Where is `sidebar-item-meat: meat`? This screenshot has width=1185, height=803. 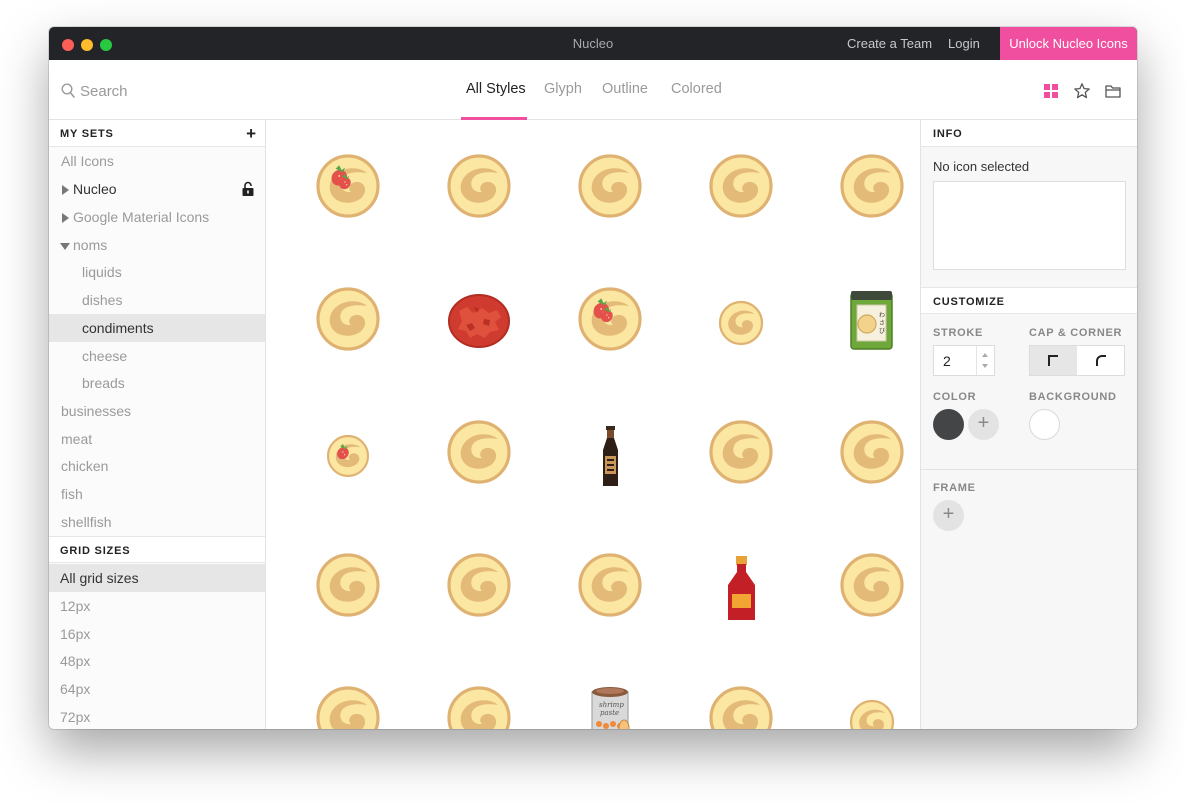 sidebar-item-meat: meat is located at coordinates (157, 439).